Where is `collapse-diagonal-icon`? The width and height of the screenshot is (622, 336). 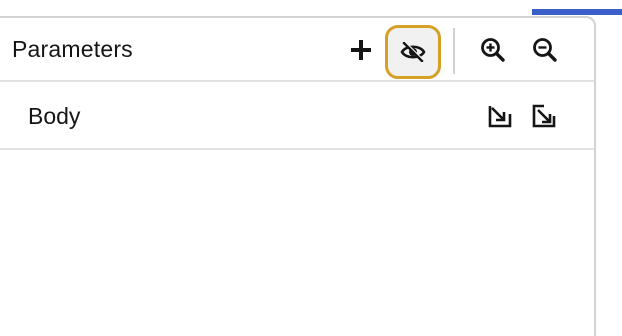
collapse-diagonal-icon is located at coordinates (544, 116).